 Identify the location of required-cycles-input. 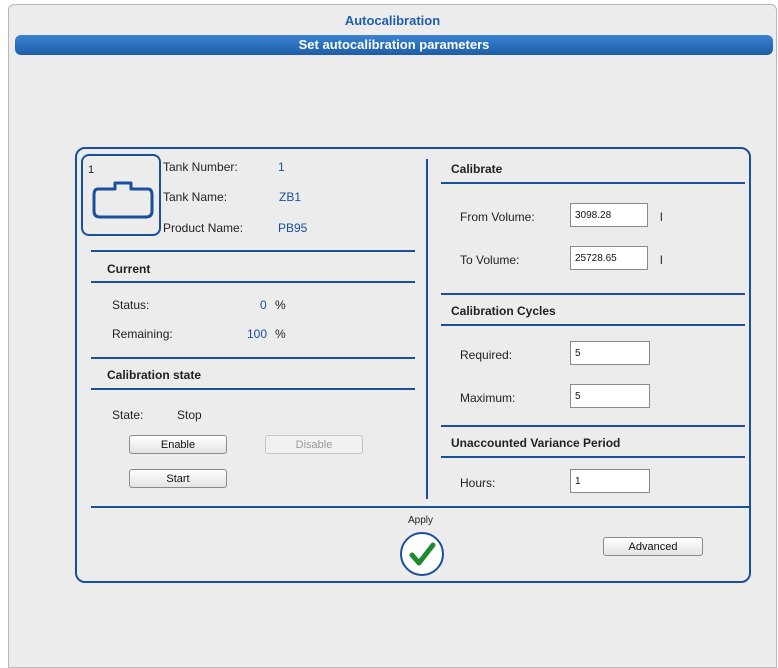
(610, 353).